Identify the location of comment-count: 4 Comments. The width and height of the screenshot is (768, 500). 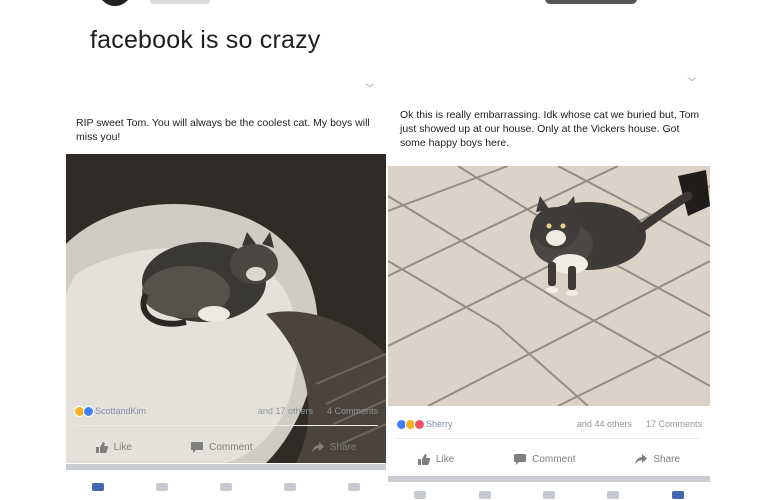
(352, 411).